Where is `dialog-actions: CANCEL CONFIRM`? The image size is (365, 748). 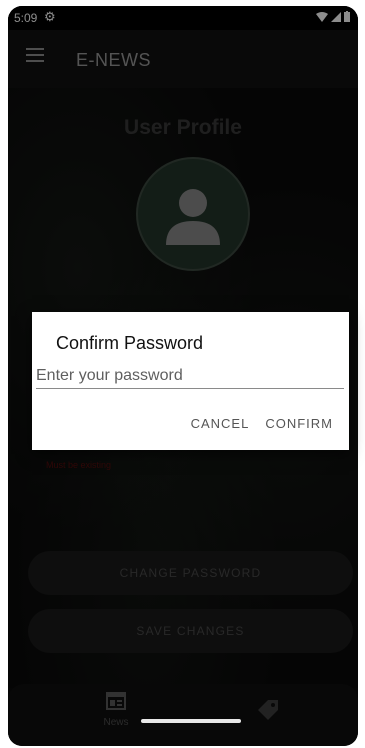 dialog-actions: CANCEL CONFIRM is located at coordinates (262, 423).